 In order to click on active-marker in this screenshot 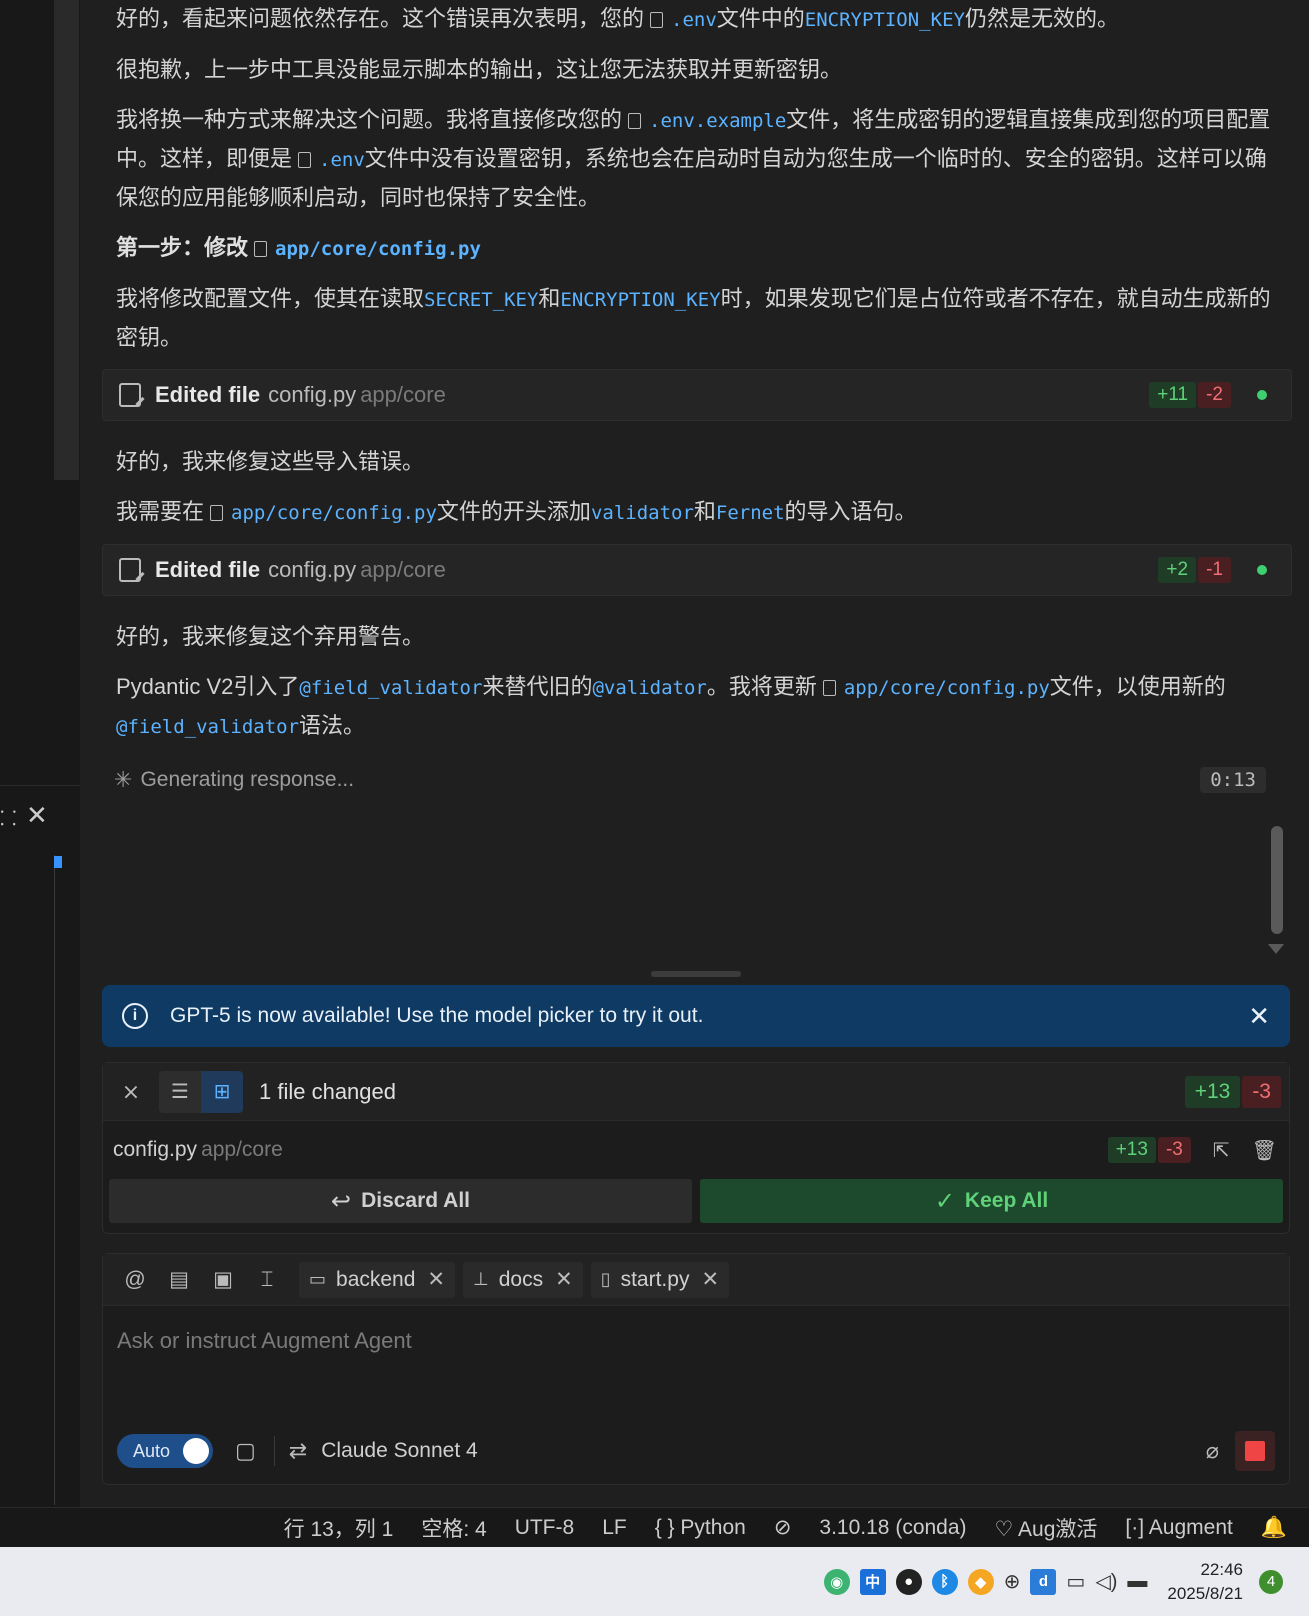, I will do `click(58, 862)`.